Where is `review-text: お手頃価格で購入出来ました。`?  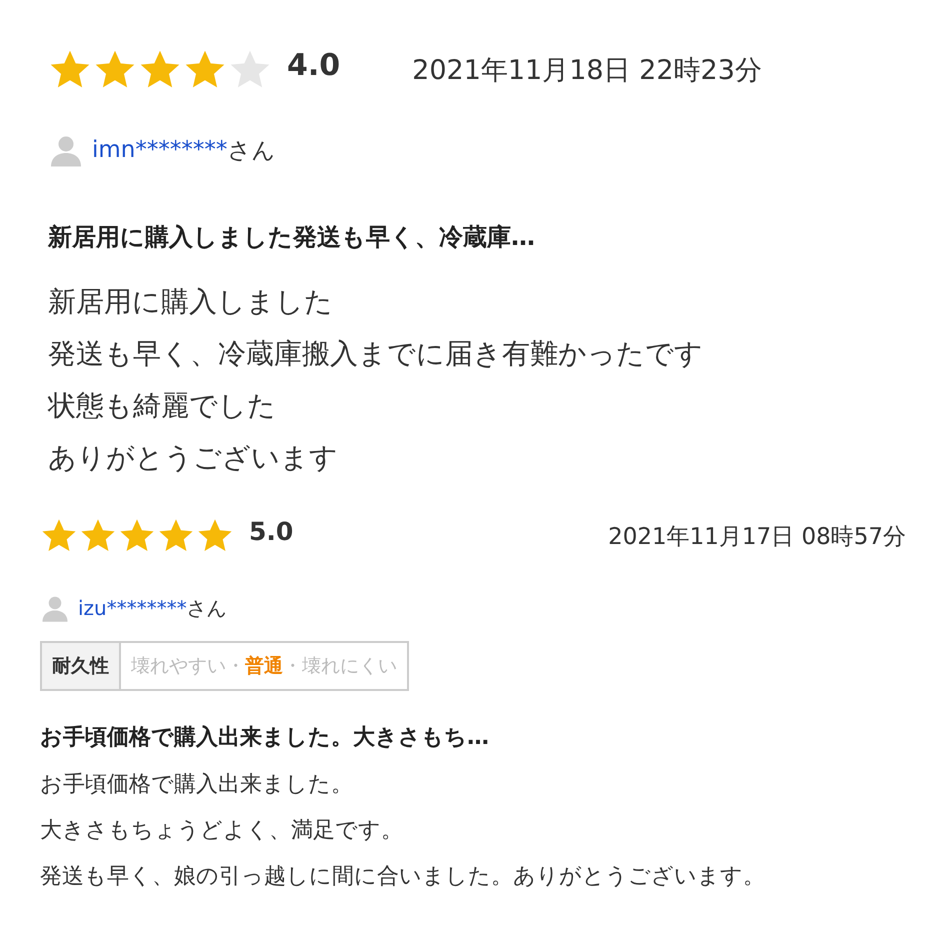
review-text: お手頃価格で購入出来ました。 is located at coordinates (196, 785).